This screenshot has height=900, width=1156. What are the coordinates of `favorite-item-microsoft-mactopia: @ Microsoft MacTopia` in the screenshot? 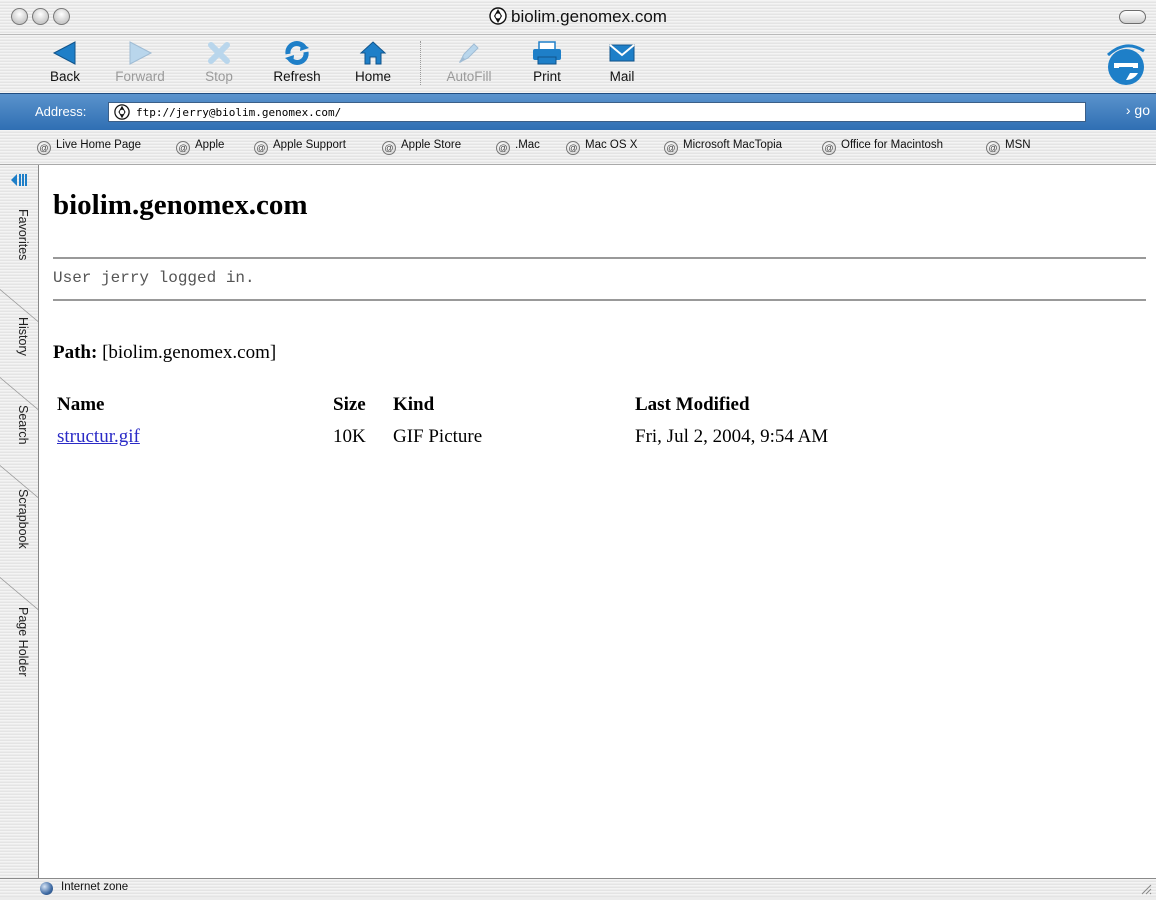 It's located at (723, 147).